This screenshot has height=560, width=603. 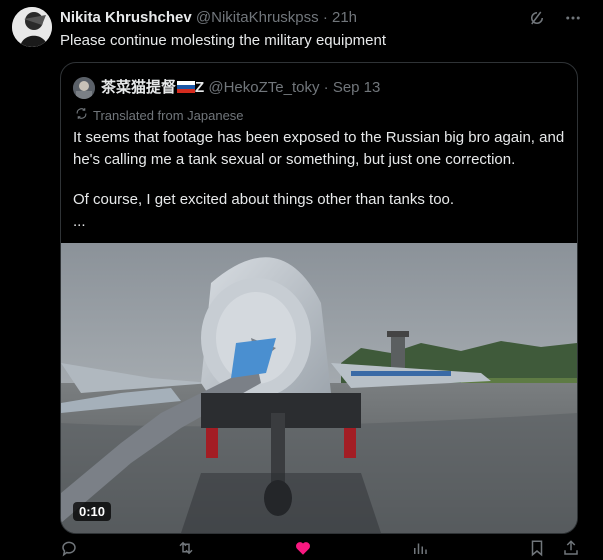 What do you see at coordinates (168, 115) in the screenshot?
I see `translated-text: Translated from Japanese` at bounding box center [168, 115].